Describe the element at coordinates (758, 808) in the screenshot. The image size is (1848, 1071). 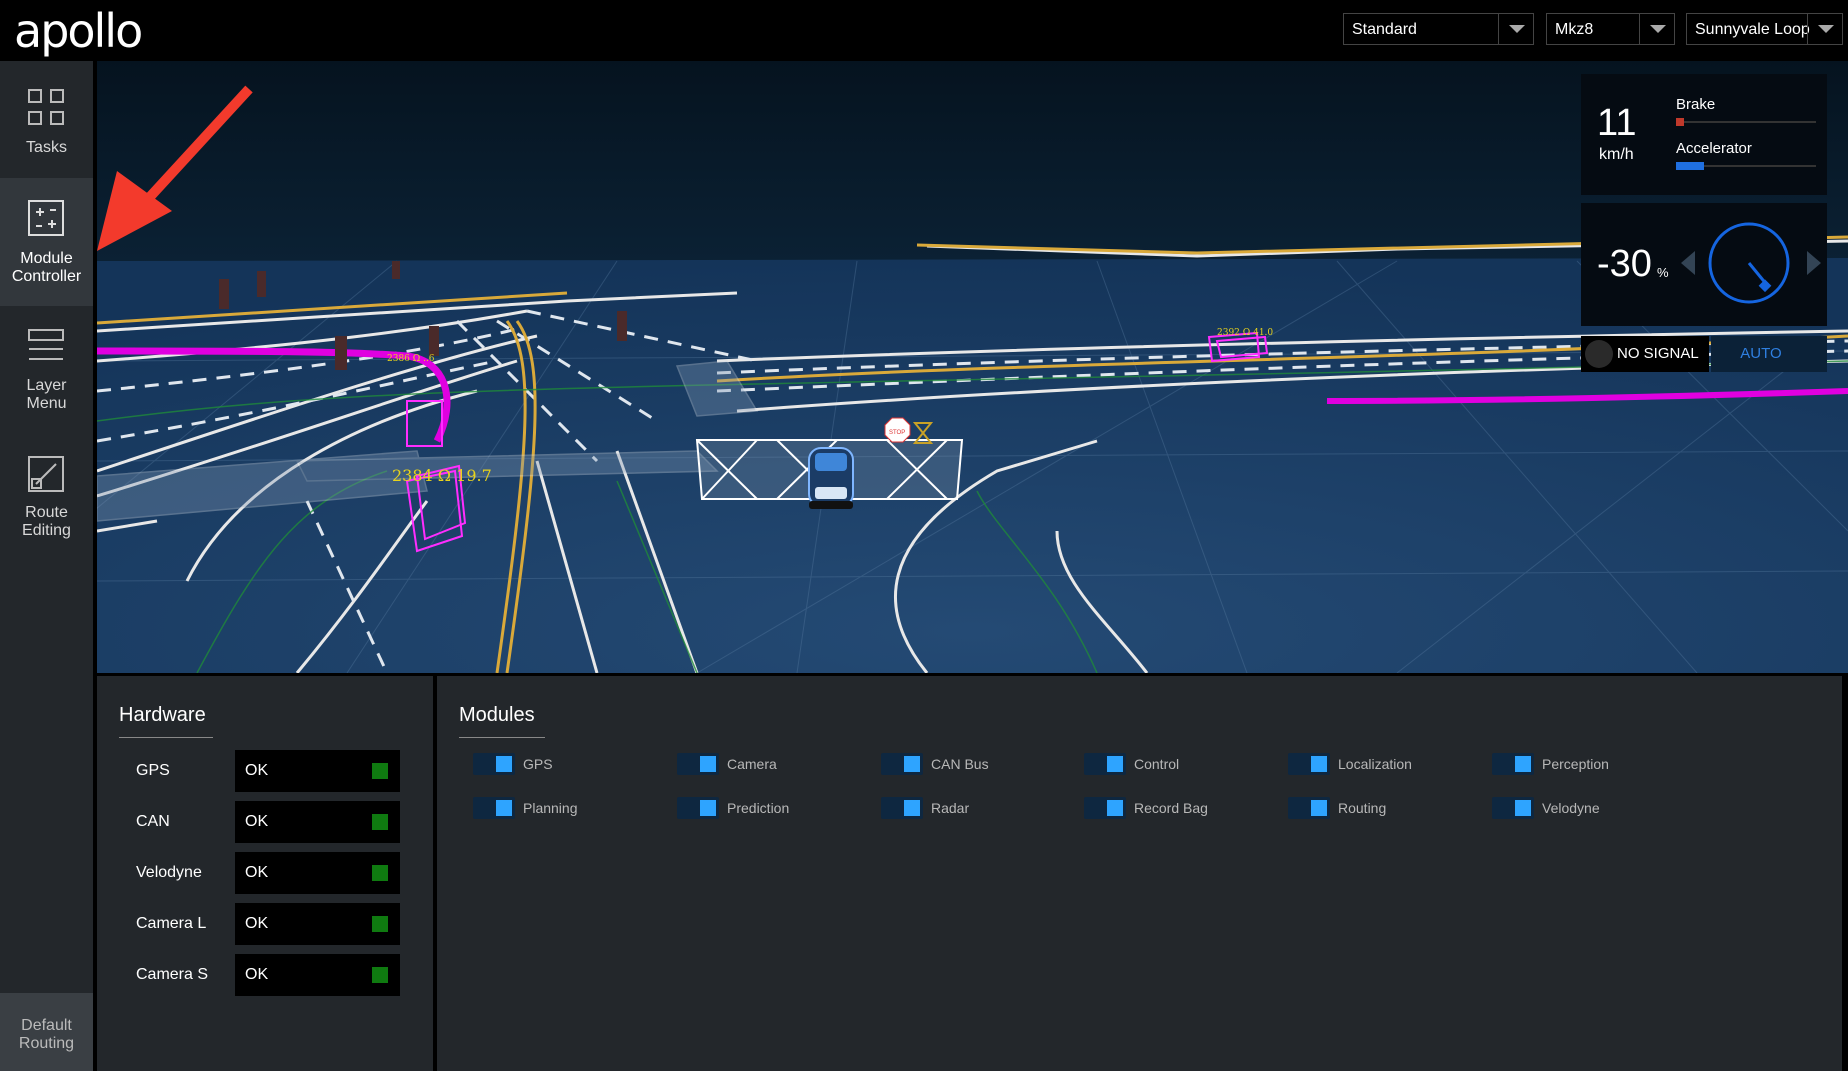
I see `module-label: Prediction` at that location.